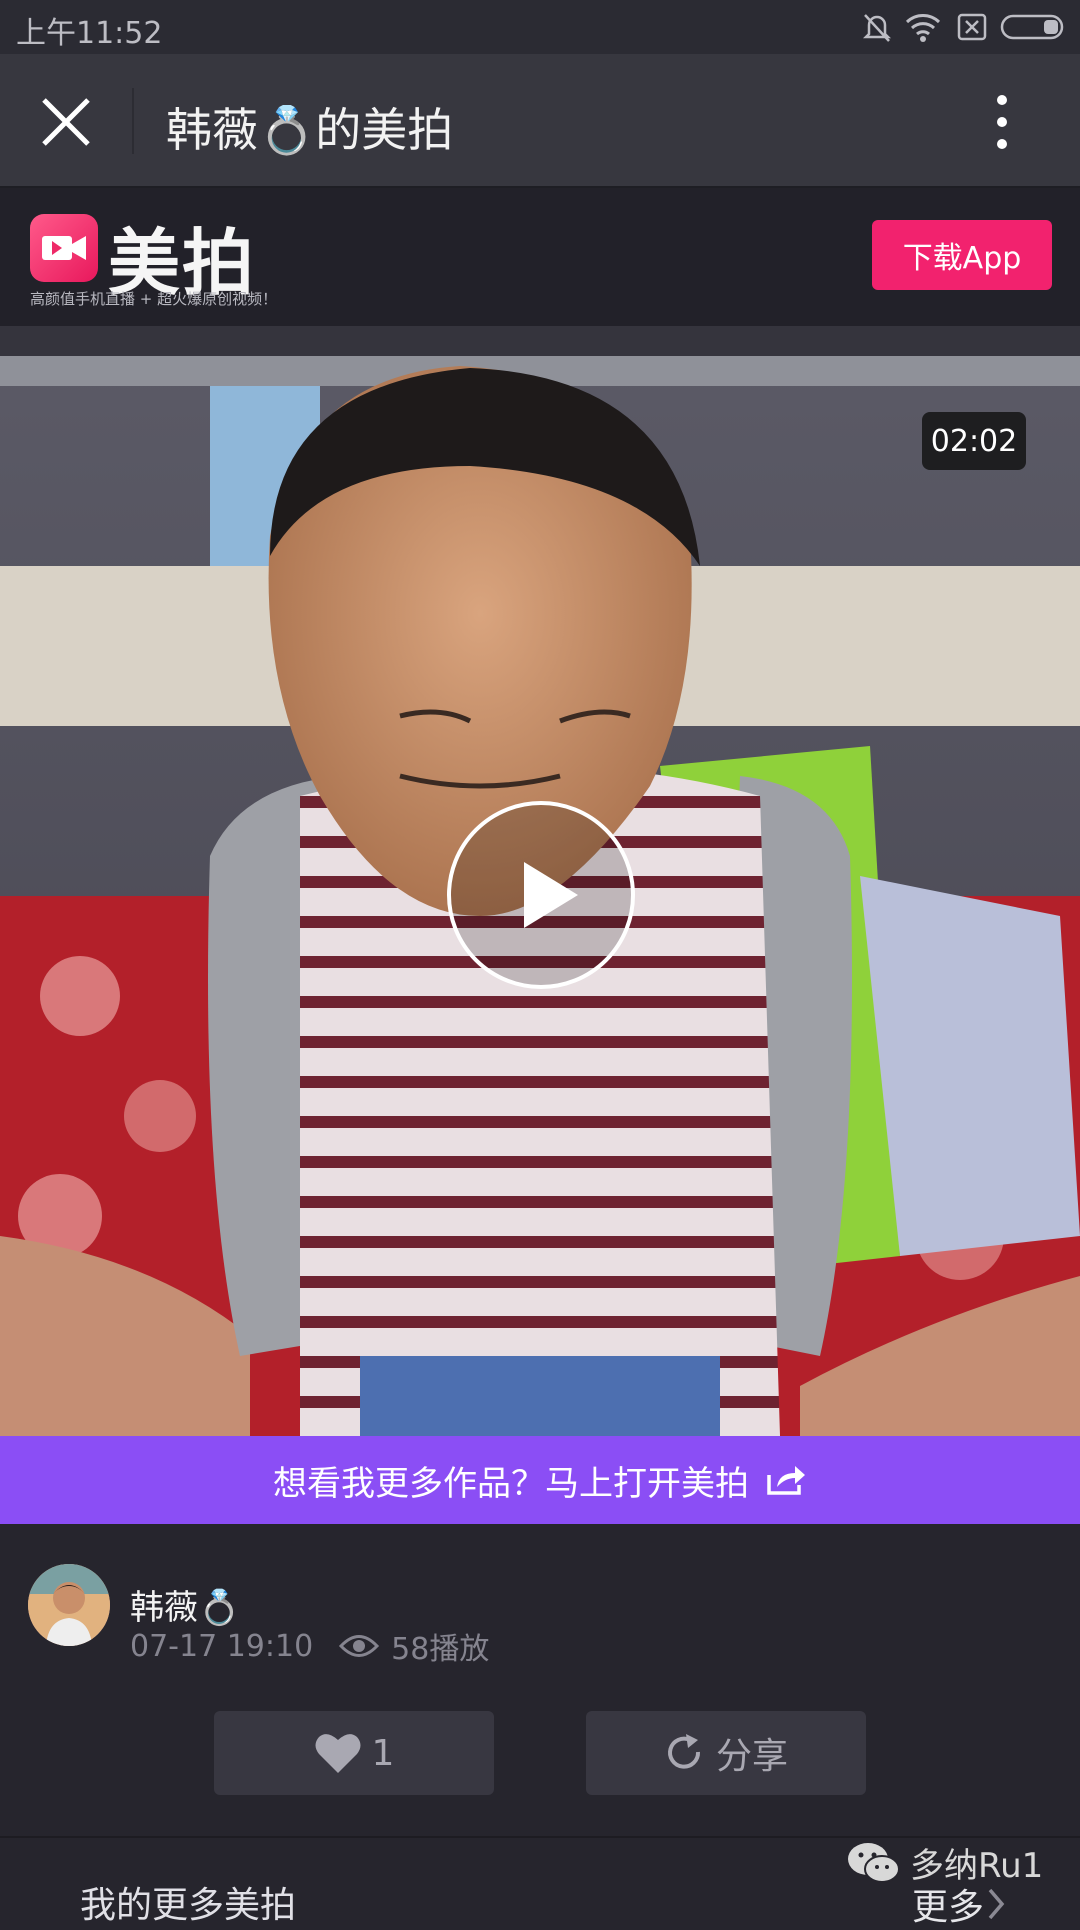  What do you see at coordinates (874, 1862) in the screenshot?
I see `wechat-icon` at bounding box center [874, 1862].